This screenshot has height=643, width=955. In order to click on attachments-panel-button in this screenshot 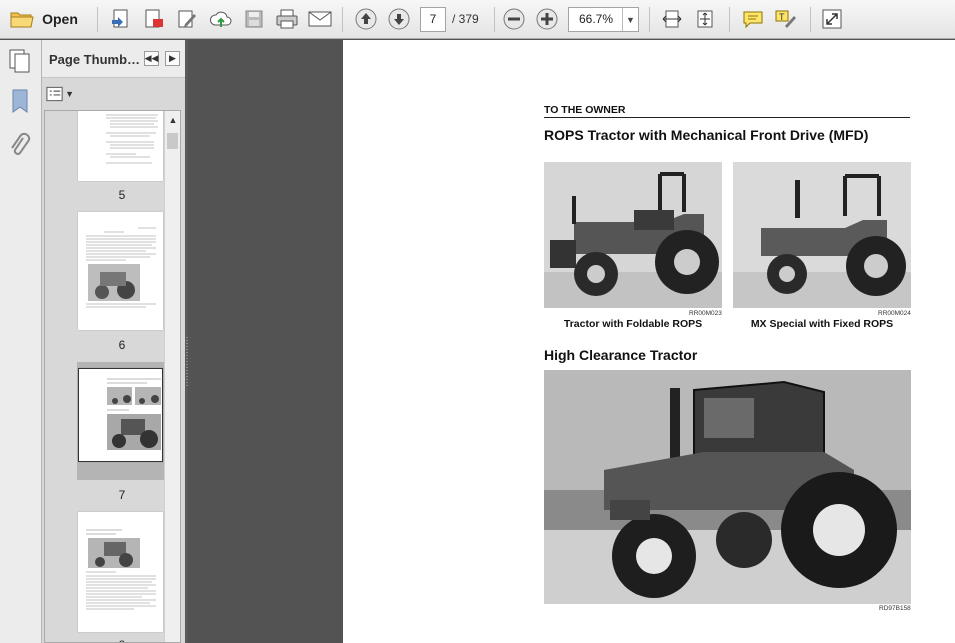, I will do `click(20, 146)`.